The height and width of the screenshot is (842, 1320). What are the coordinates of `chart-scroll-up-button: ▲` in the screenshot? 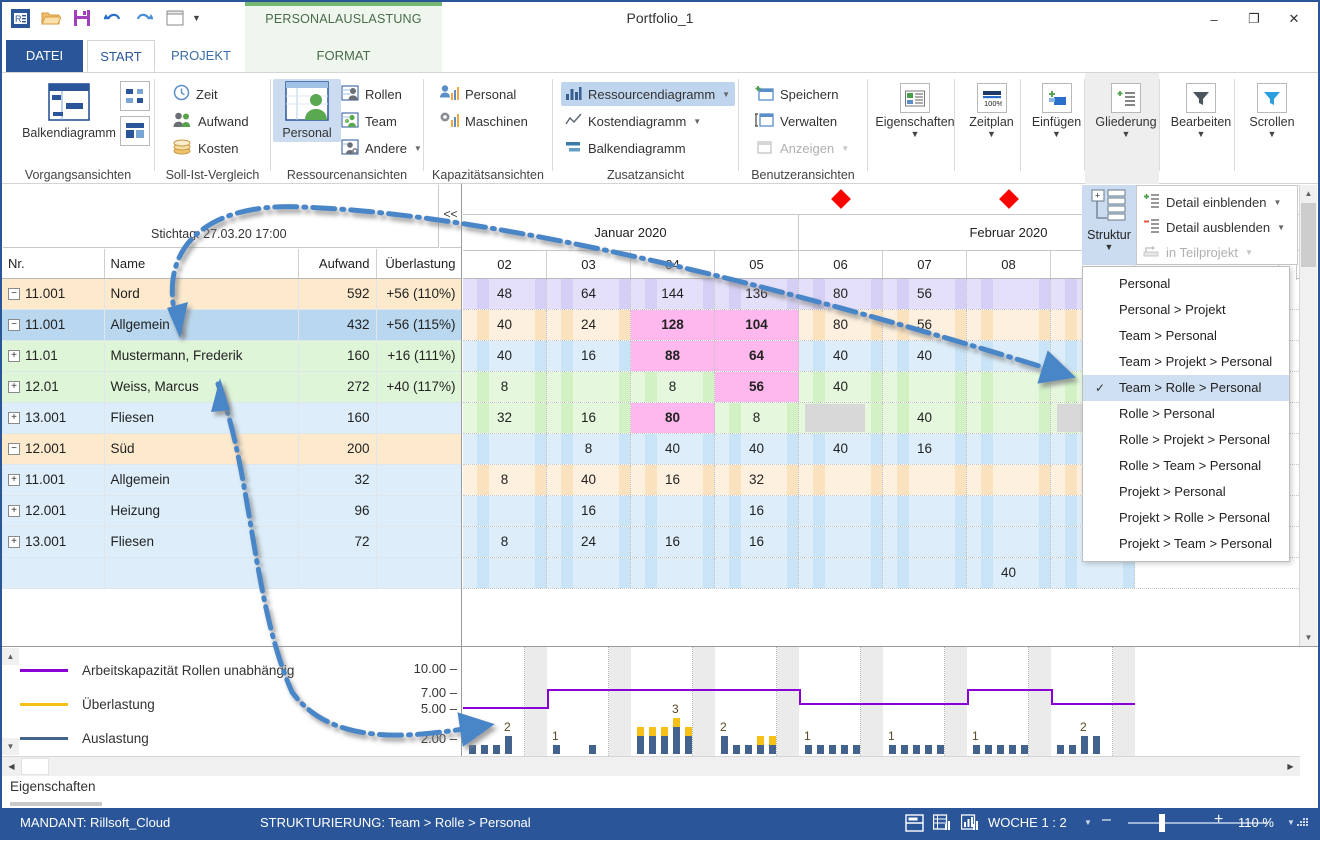 It's located at (10, 656).